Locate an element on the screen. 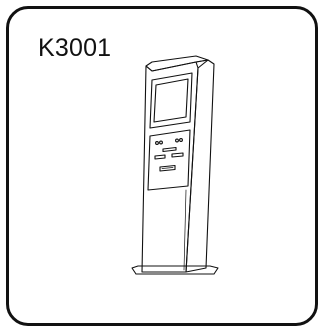 This screenshot has height=331, width=324. kiosk-top is located at coordinates (177, 63).